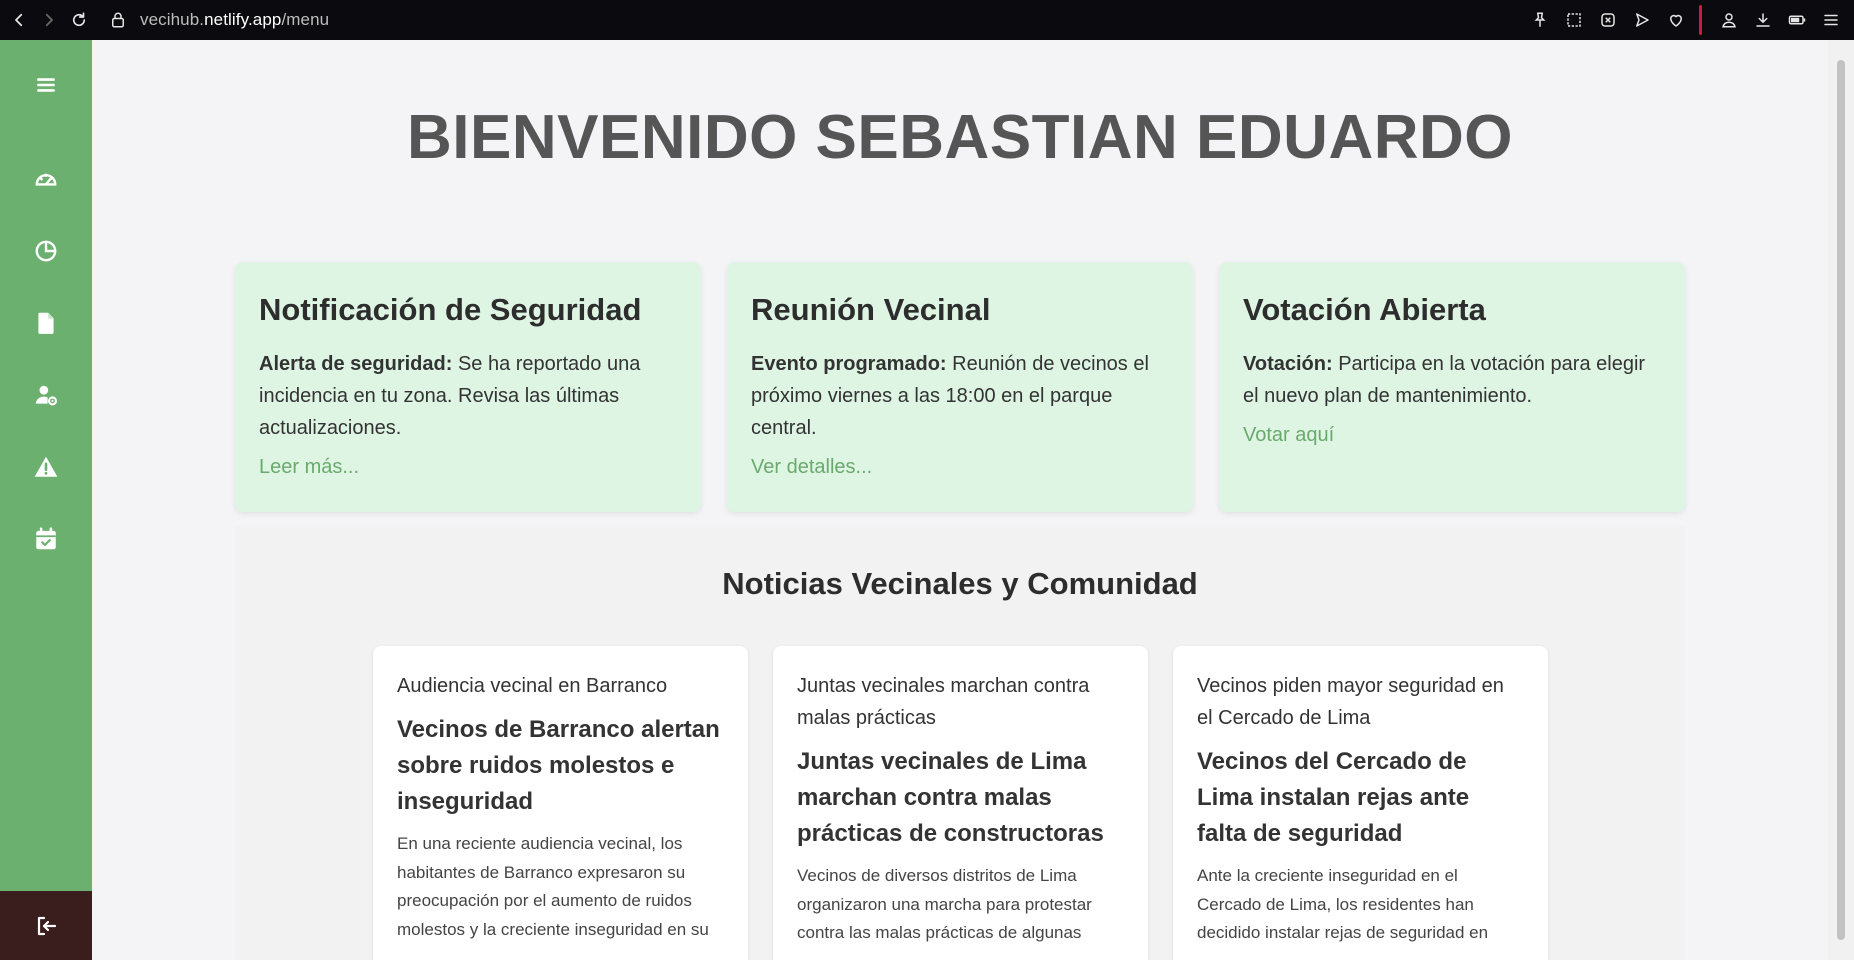 Image resolution: width=1854 pixels, height=960 pixels. What do you see at coordinates (1797, 20) in the screenshot?
I see `battery-icon` at bounding box center [1797, 20].